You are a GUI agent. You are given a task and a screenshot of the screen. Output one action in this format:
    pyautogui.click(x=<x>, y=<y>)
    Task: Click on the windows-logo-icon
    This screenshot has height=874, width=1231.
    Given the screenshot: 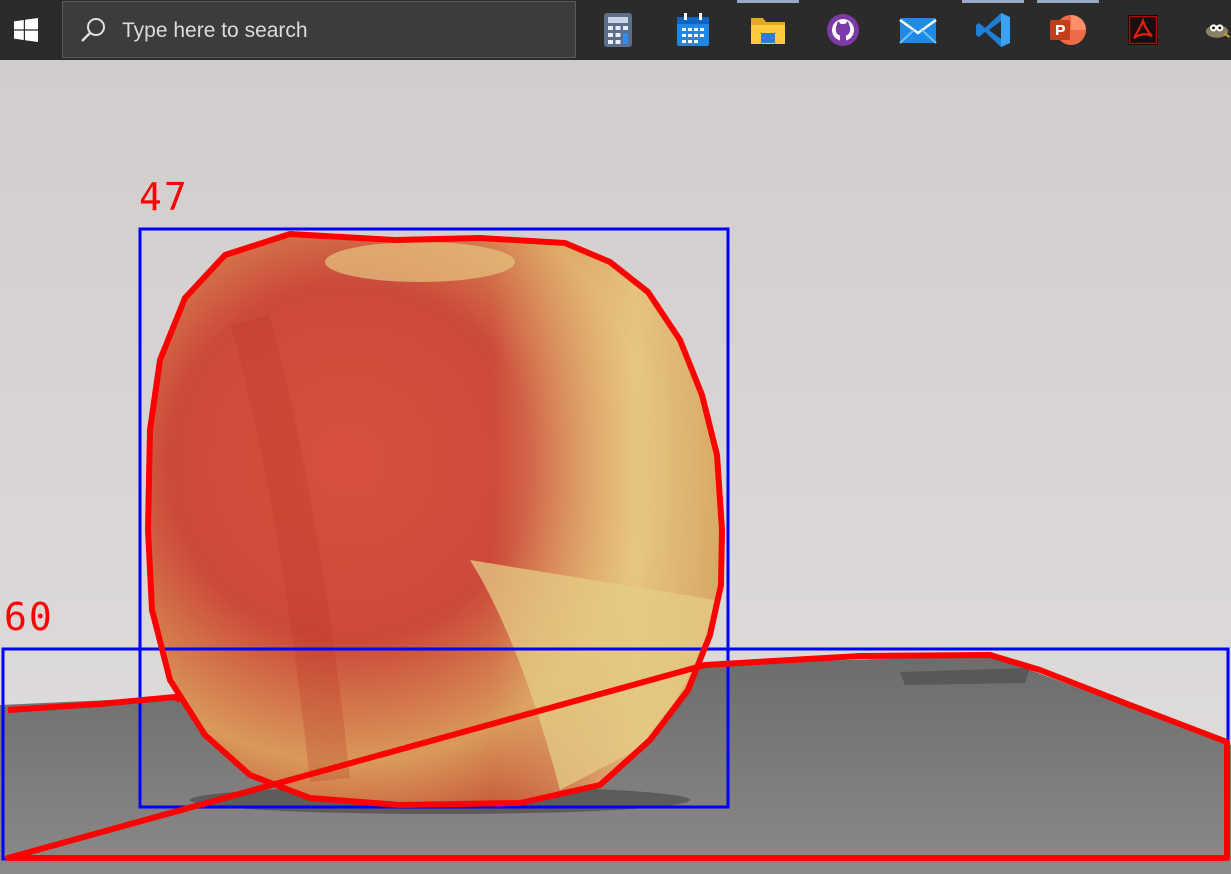 What is the action you would take?
    pyautogui.click(x=26, y=30)
    